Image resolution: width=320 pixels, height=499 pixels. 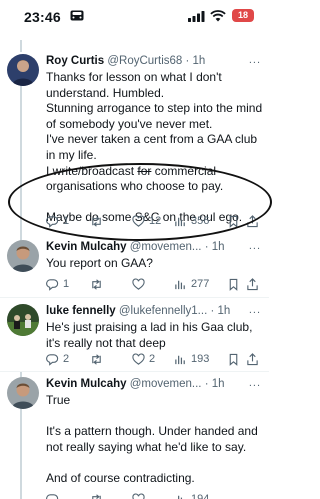 I want to click on display-name: Roy Curtis, so click(x=75, y=61).